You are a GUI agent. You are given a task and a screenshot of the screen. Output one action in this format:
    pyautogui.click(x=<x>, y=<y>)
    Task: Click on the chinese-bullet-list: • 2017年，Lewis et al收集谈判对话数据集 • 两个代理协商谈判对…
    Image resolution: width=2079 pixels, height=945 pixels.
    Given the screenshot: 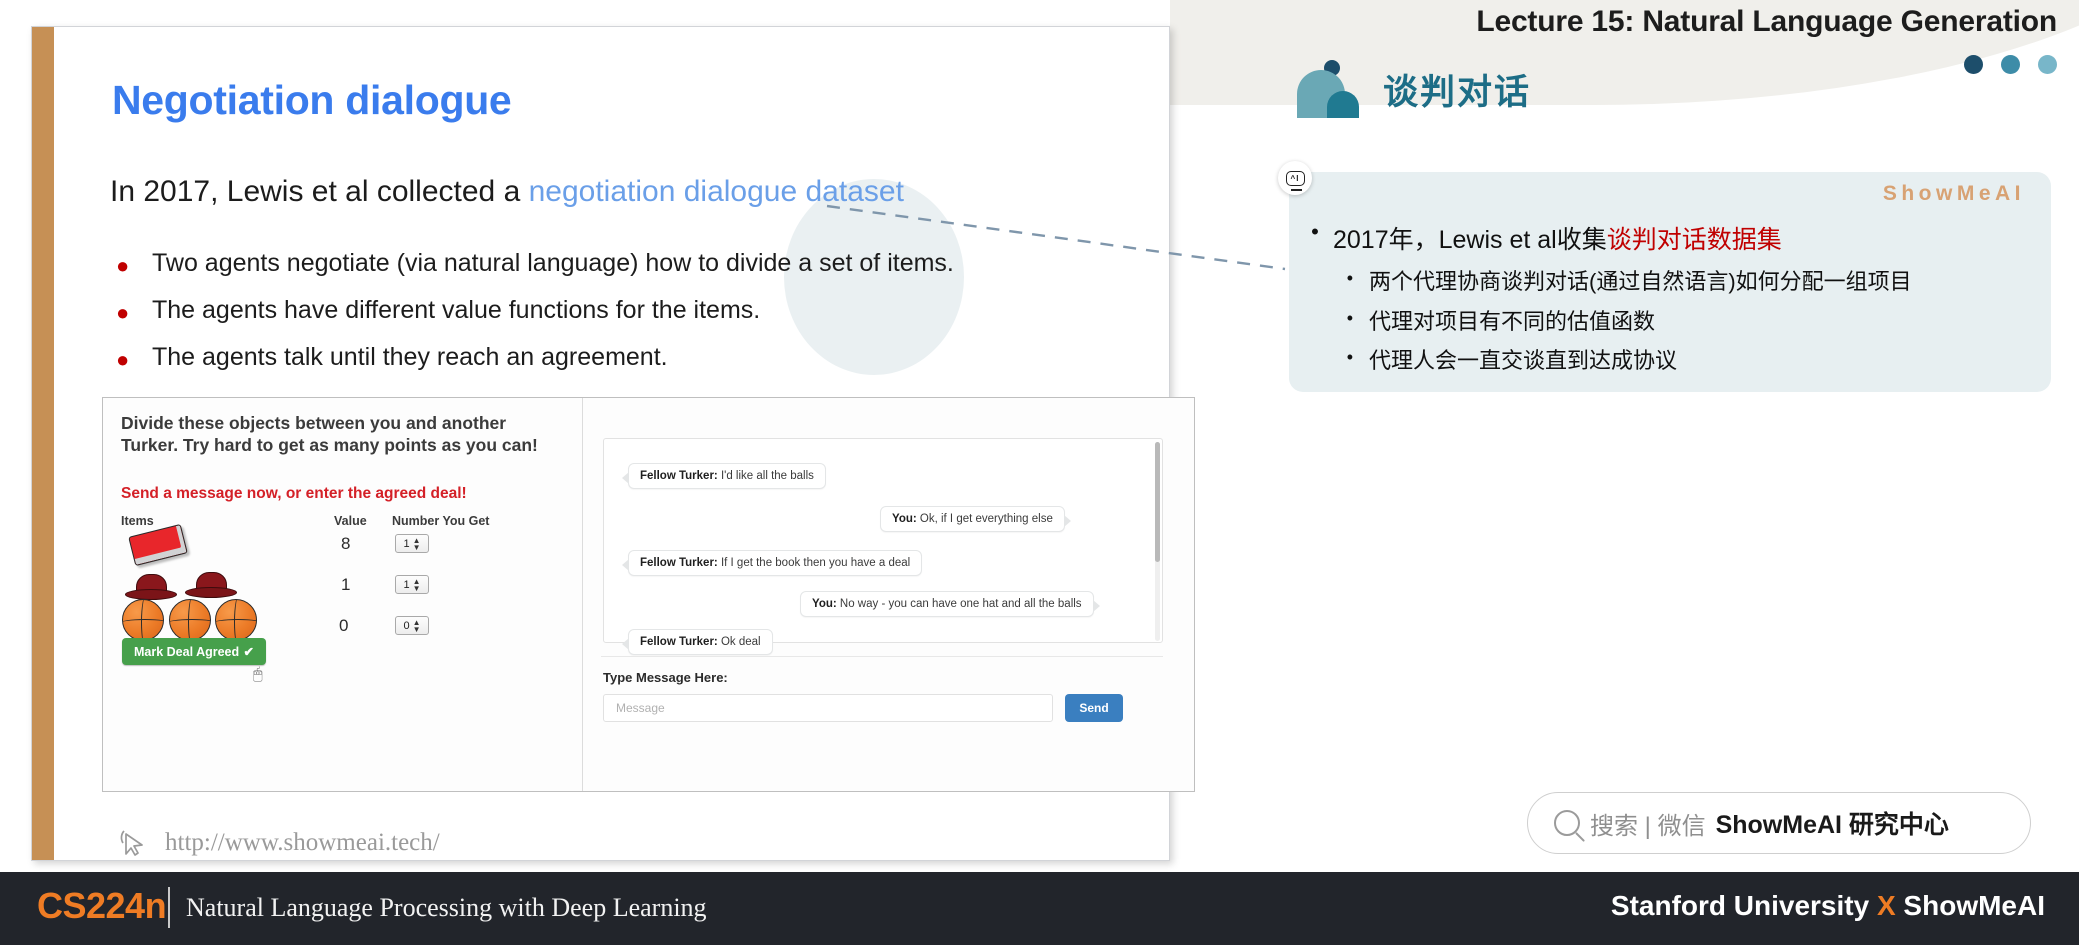 What is the action you would take?
    pyautogui.click(x=1667, y=301)
    